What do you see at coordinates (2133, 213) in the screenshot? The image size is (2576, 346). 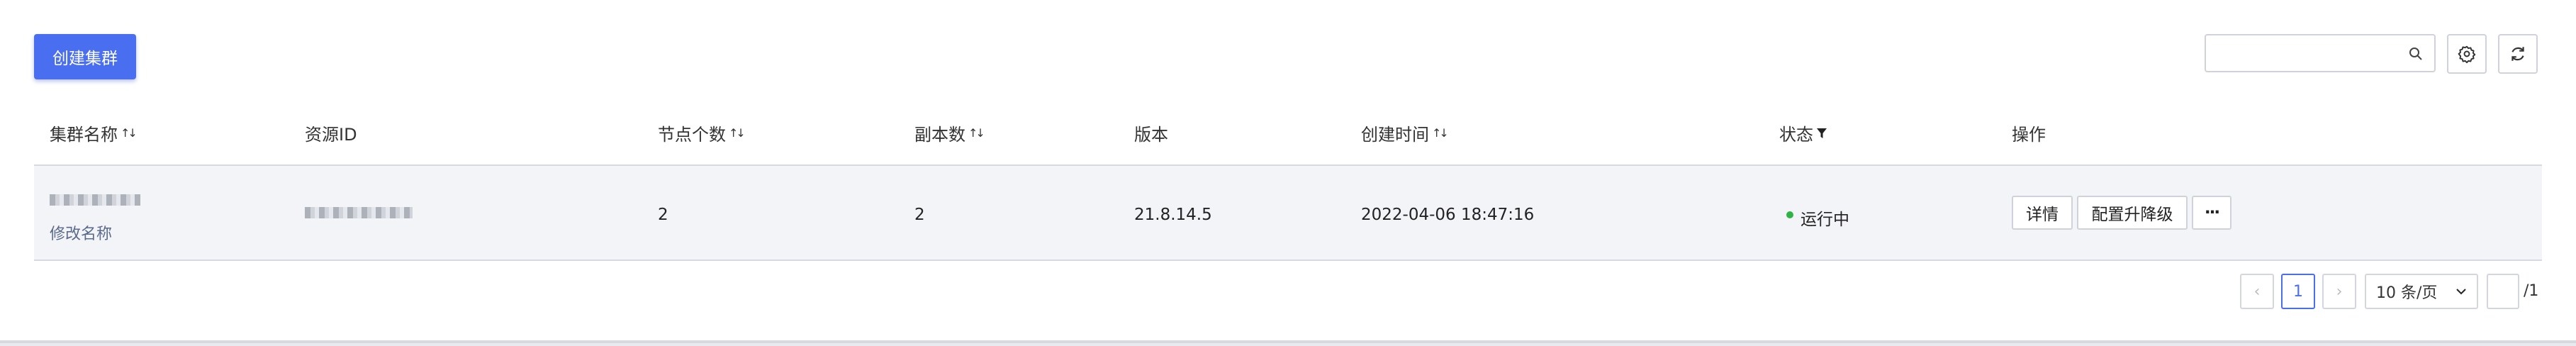 I see `upgrade-config-button: 配置升降级` at bounding box center [2133, 213].